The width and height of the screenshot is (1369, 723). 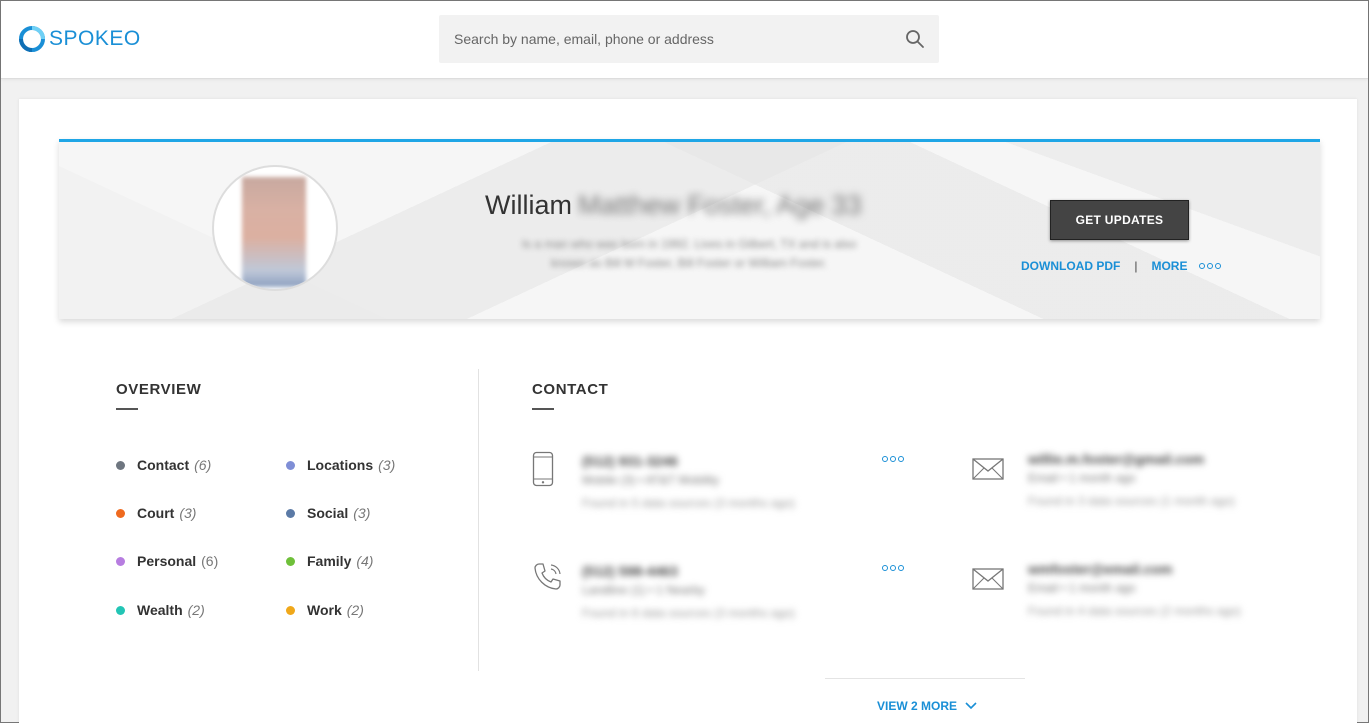 I want to click on get-updates-button: GET UPDATES, so click(x=1119, y=220).